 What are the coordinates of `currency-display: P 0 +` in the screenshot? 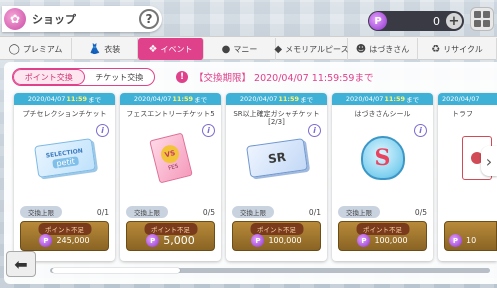 It's located at (416, 21).